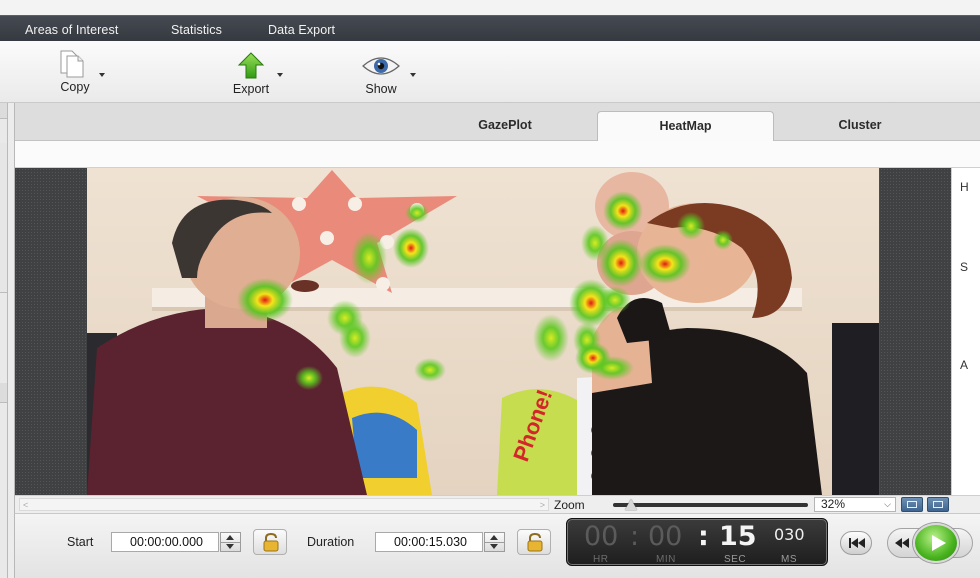  I want to click on tab-heatmap: HeatMap, so click(685, 126).